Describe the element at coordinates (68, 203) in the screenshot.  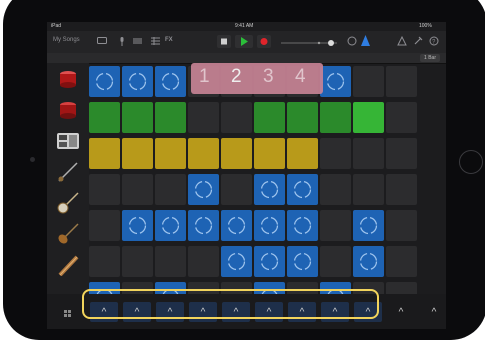
I see `banjo-icon` at that location.